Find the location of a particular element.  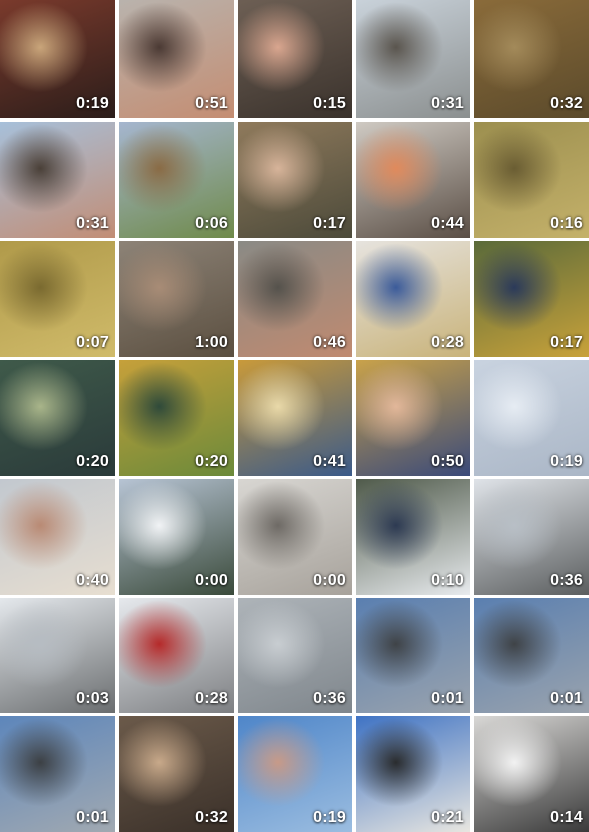

video-thumbnail: 0:10 is located at coordinates (413, 537).